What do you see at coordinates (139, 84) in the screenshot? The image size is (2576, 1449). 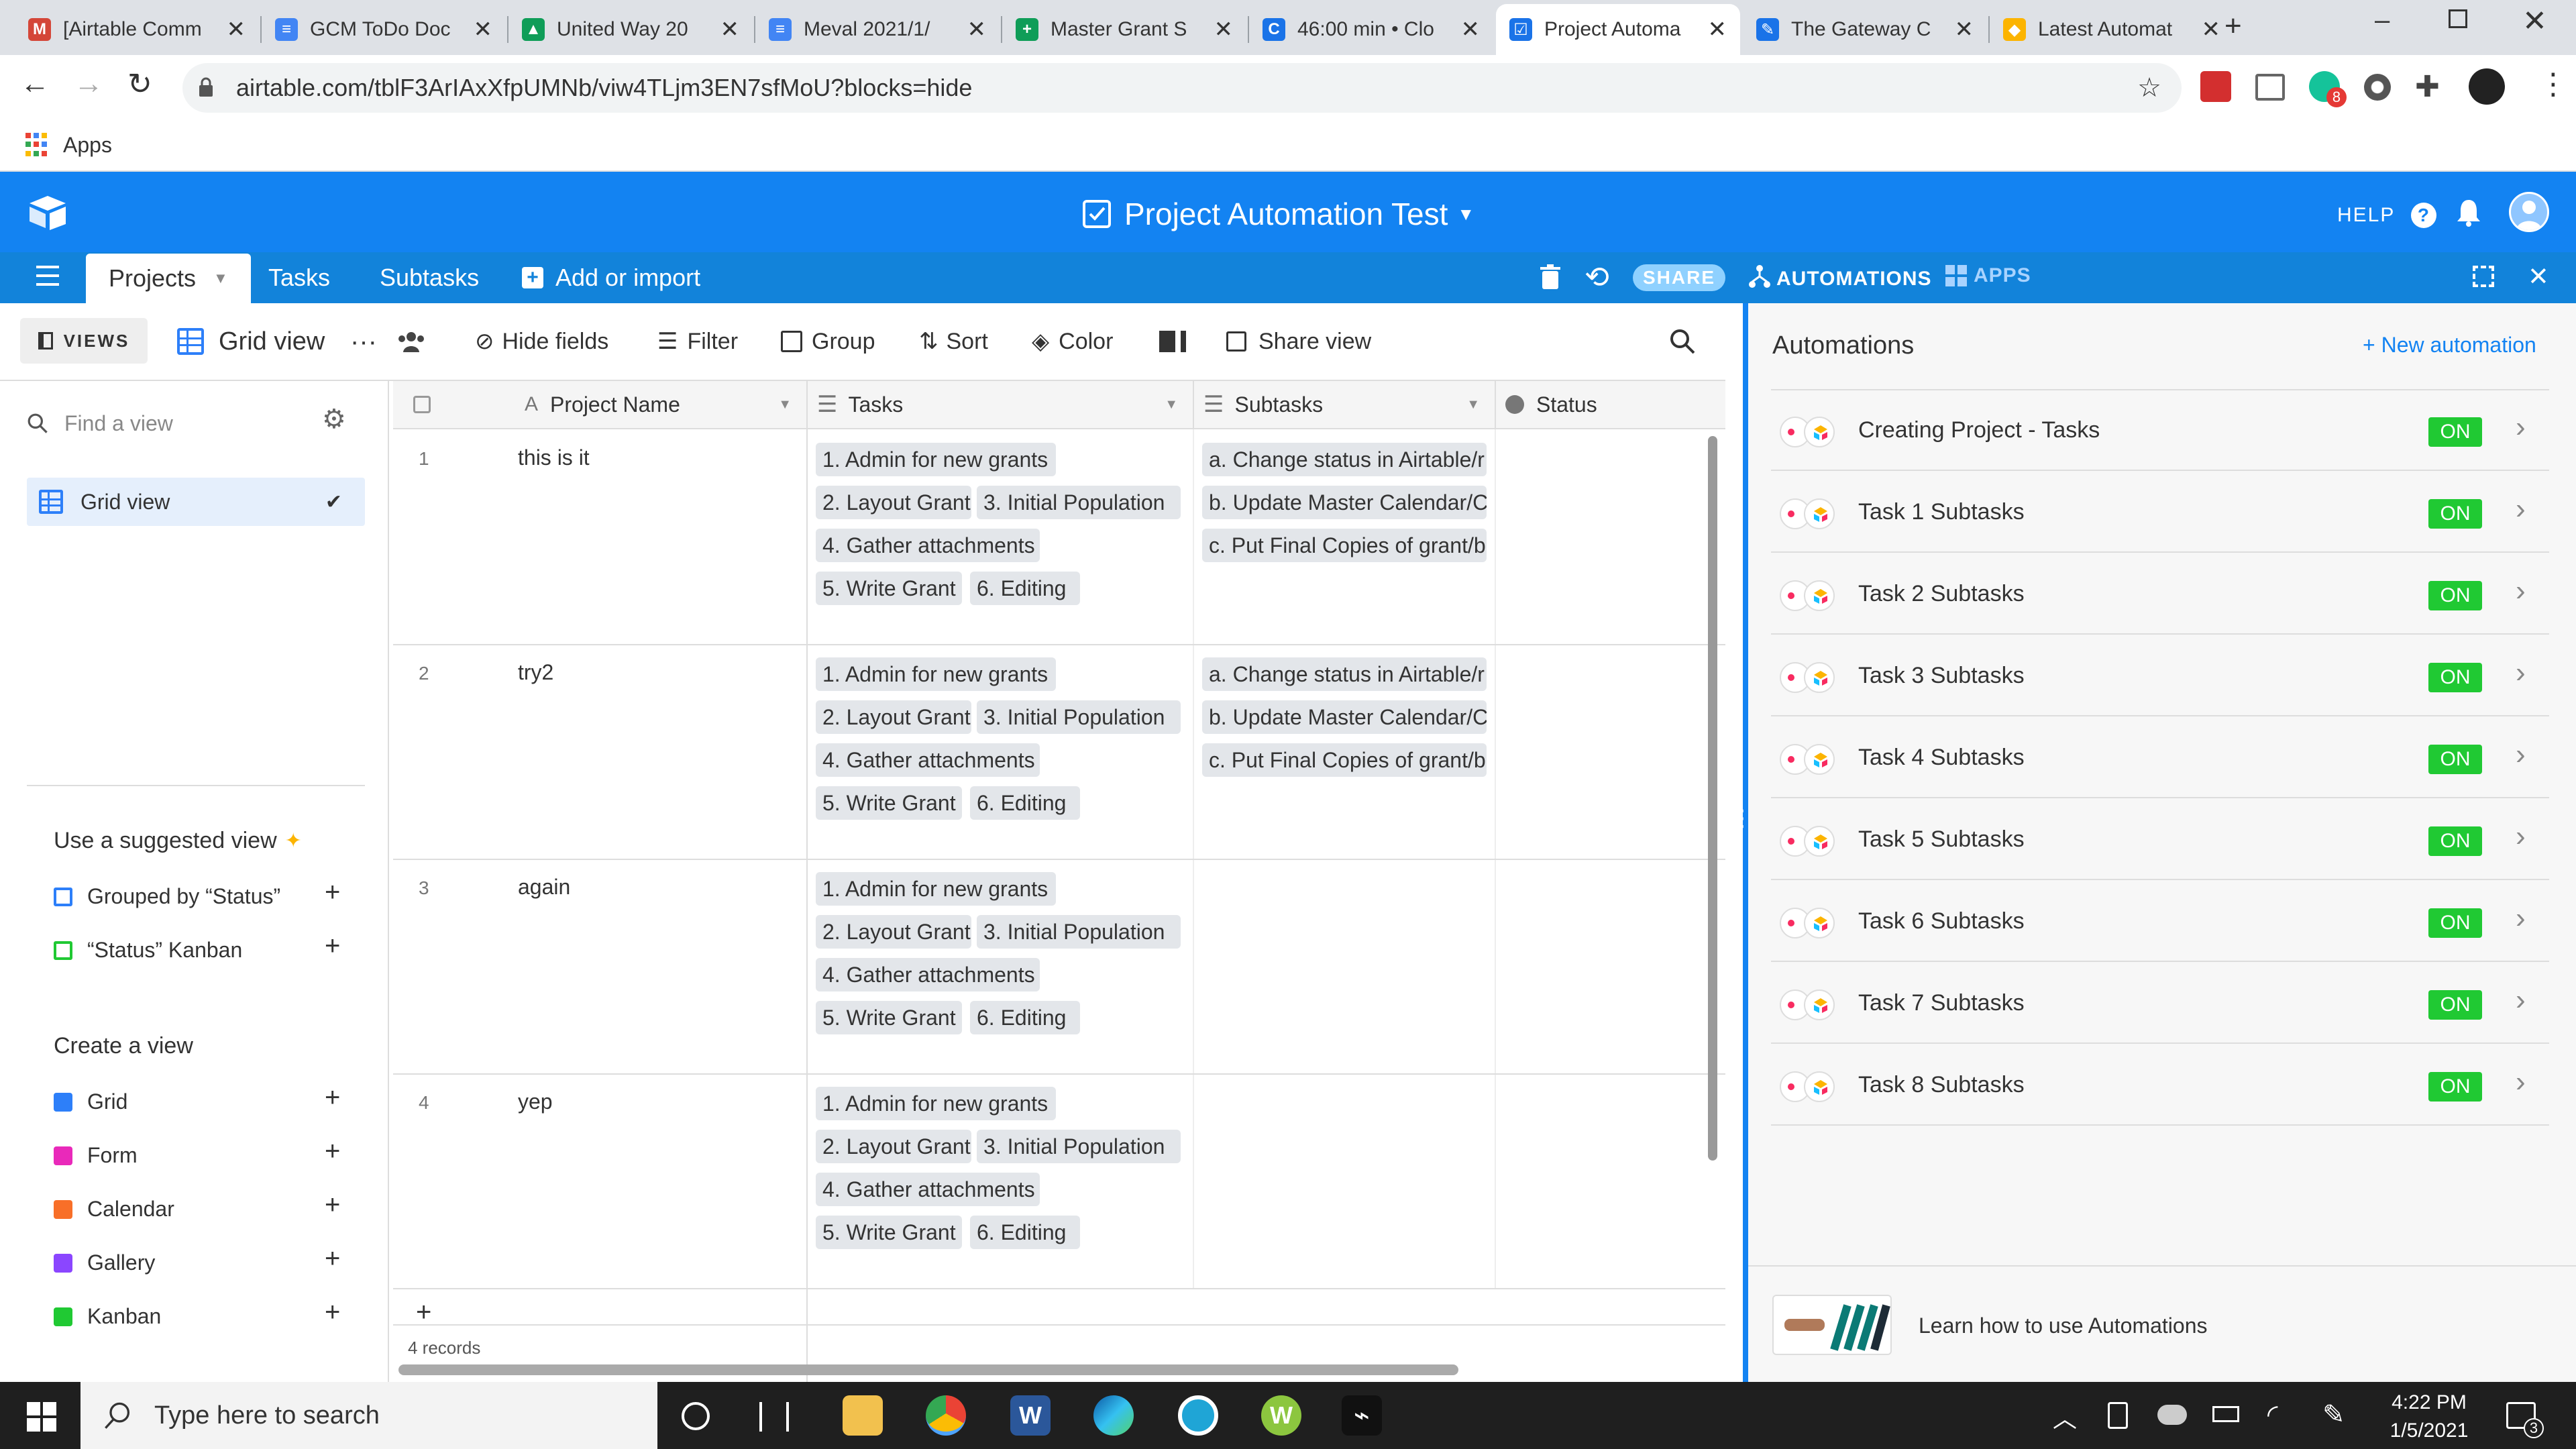 I see `reload-icon: ↻` at bounding box center [139, 84].